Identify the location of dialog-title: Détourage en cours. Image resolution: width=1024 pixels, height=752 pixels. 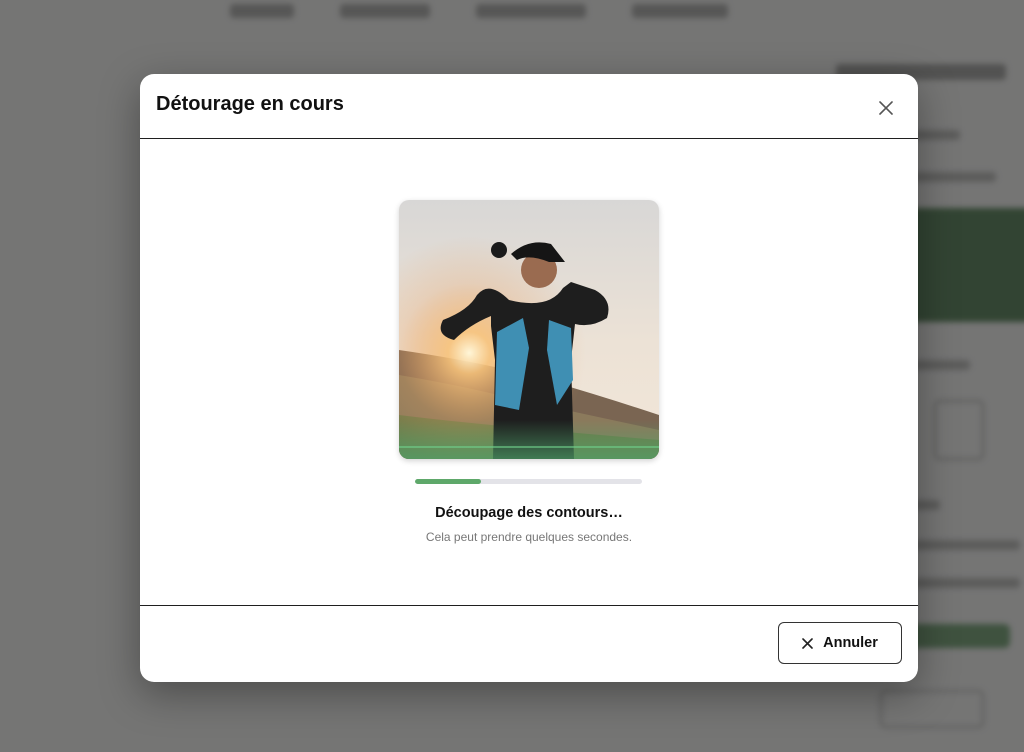
(250, 104).